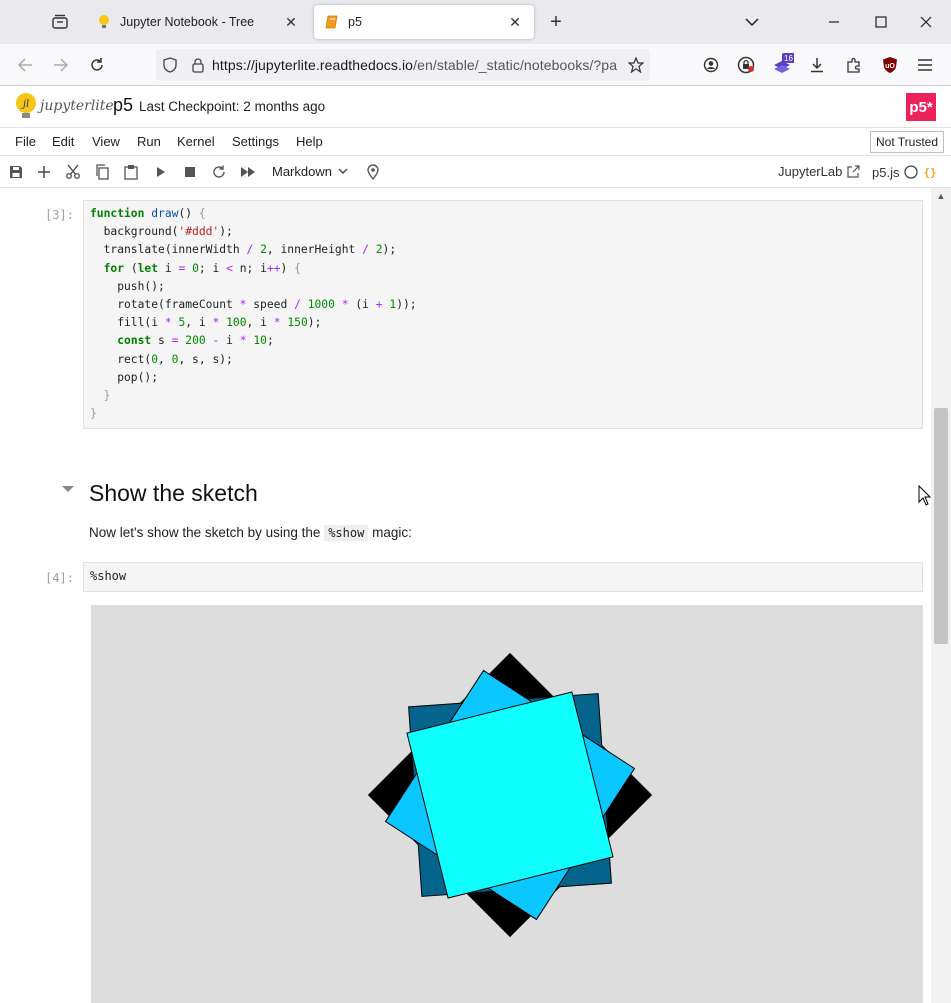  I want to click on p5-logo: p5*, so click(921, 107).